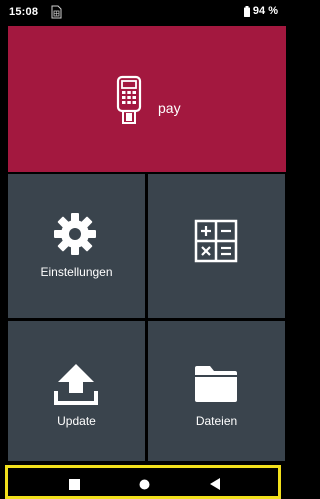  I want to click on status-bar: 15:08 94 %, so click(143, 13).